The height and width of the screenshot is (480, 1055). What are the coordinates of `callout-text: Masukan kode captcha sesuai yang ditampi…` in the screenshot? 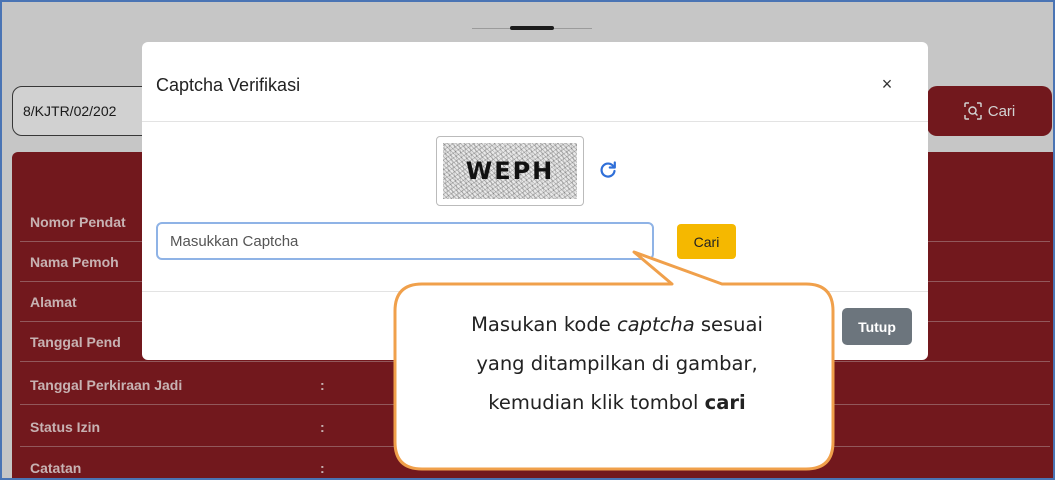 It's located at (617, 385).